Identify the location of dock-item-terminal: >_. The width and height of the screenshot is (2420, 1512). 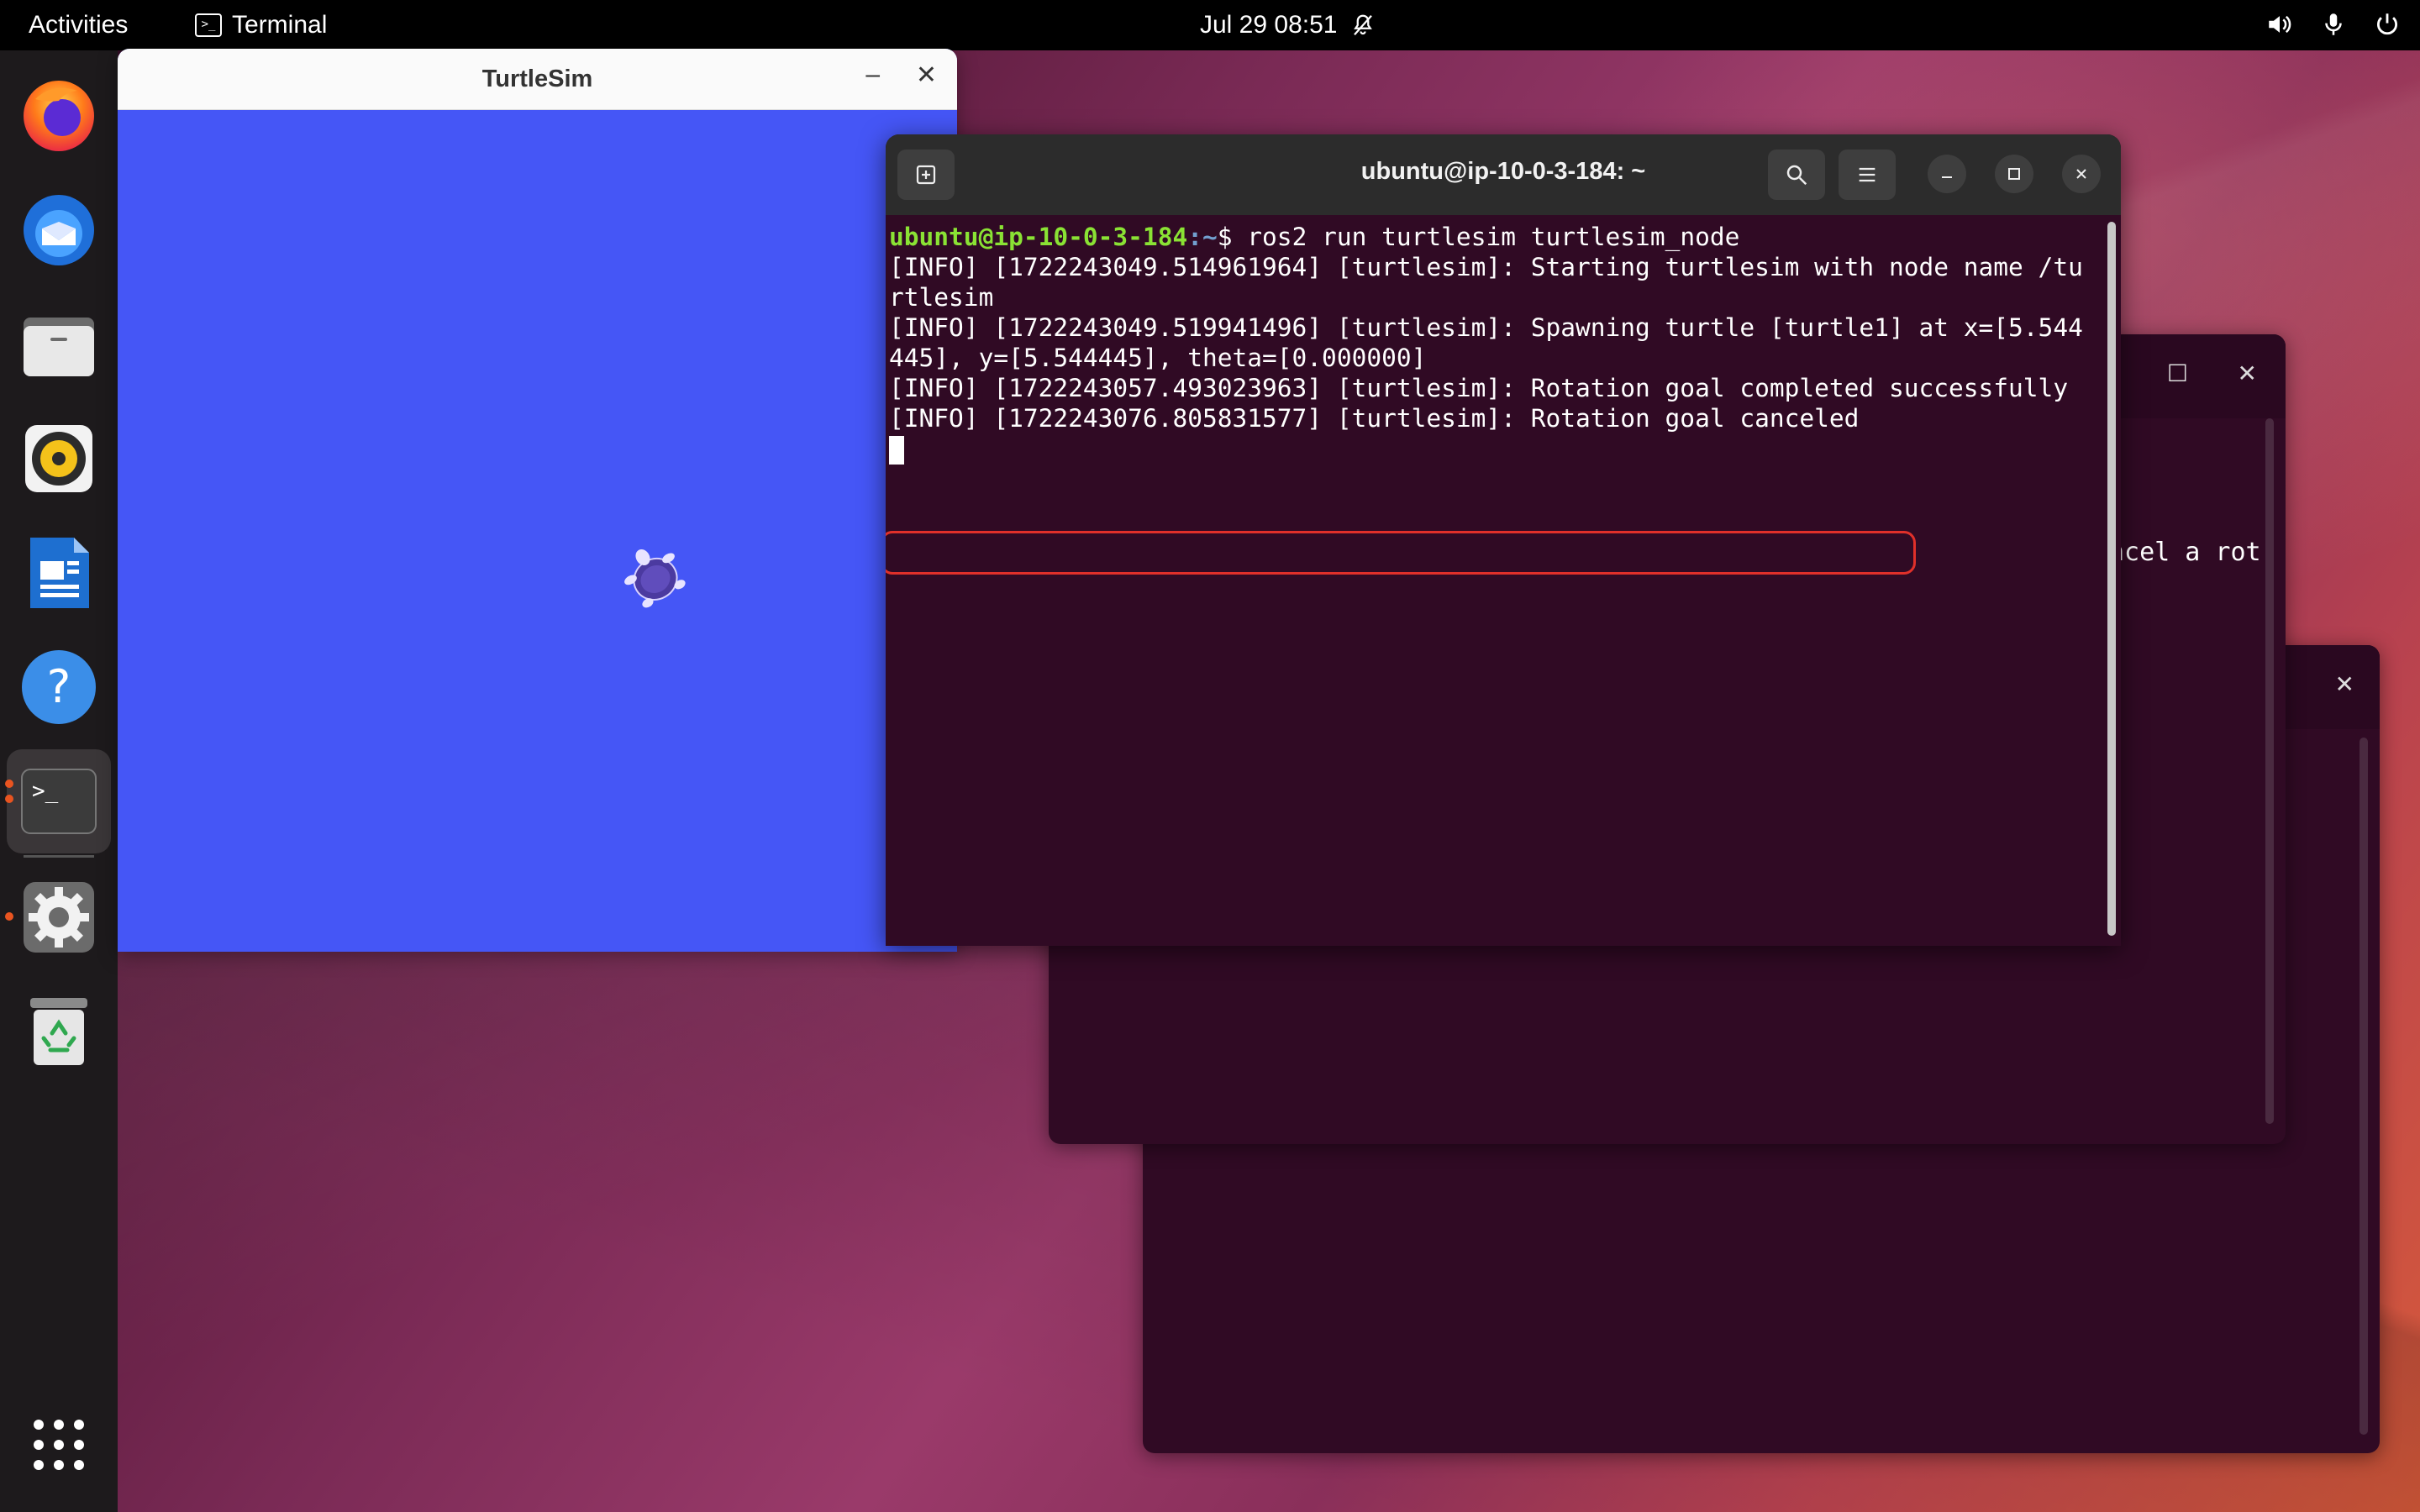
(58, 801).